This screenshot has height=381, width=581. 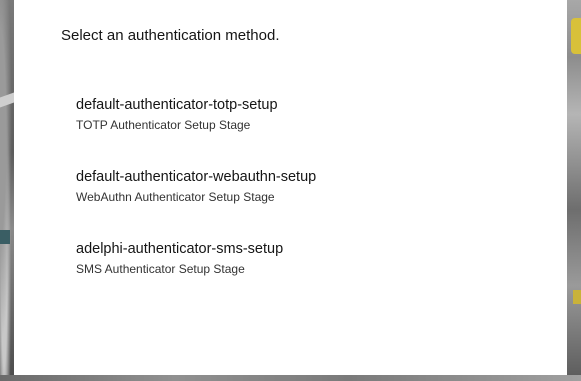 What do you see at coordinates (177, 105) in the screenshot?
I see `method-name: default-authenticator-totp-setup` at bounding box center [177, 105].